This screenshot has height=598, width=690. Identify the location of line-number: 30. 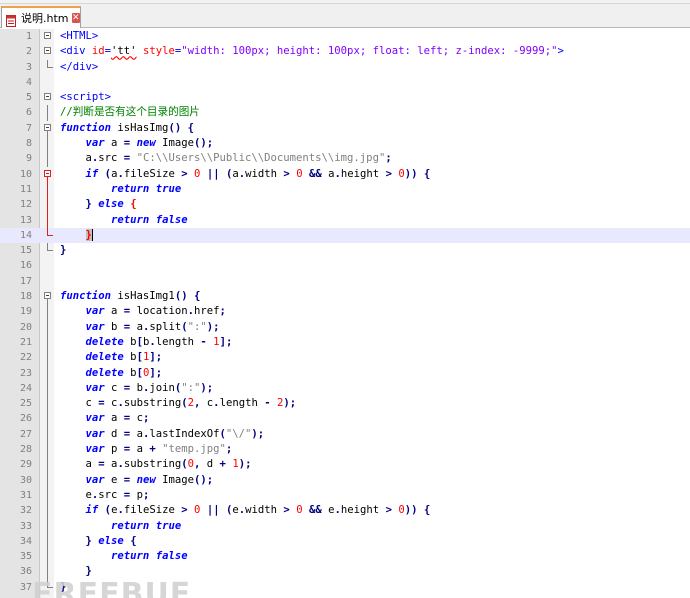
(25, 480).